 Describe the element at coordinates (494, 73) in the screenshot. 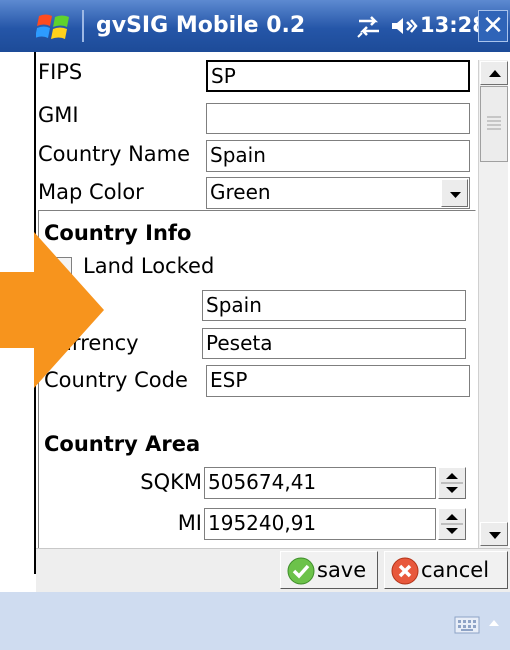

I see `scroll-up-button` at that location.